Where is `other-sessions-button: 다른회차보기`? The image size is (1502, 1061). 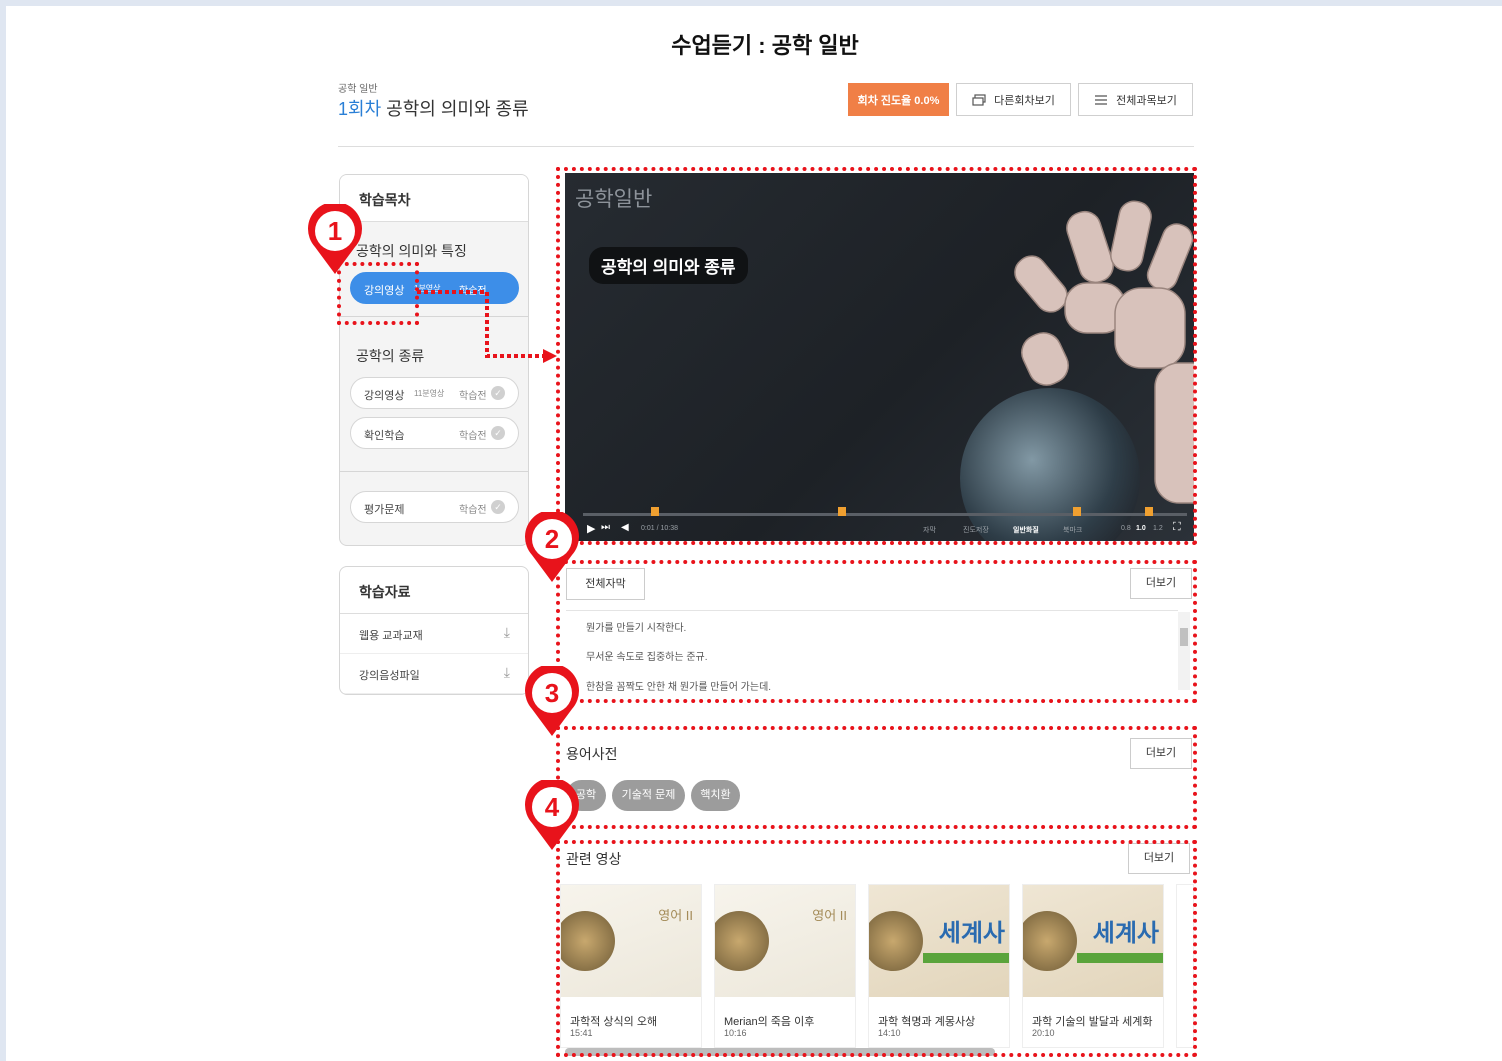 other-sessions-button: 다른회차보기 is located at coordinates (1013, 99).